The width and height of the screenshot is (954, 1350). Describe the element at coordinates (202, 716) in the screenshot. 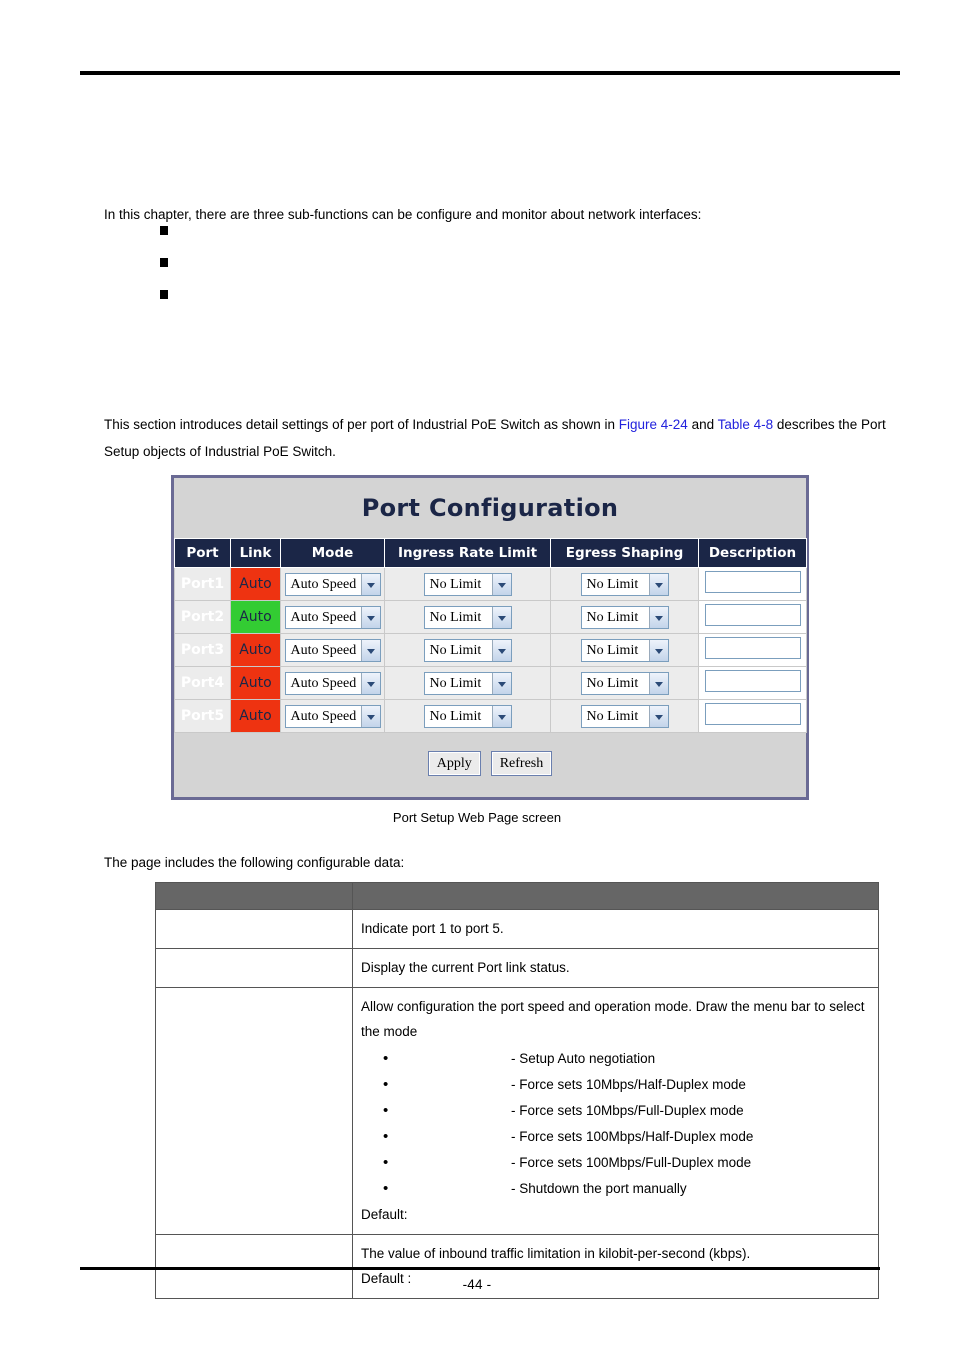

I see `port-label-5: Port5` at that location.